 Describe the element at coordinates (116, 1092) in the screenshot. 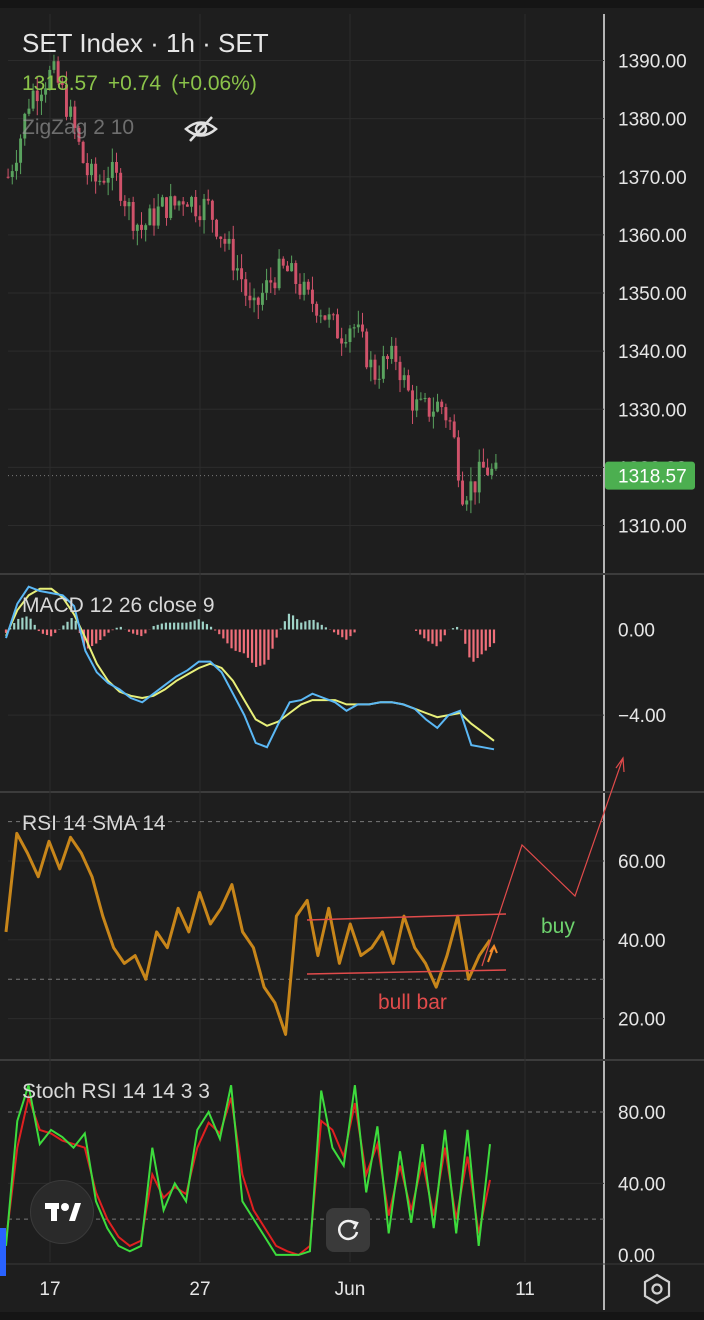

I see `stoch-rsi-label: Stoch RSI 14 14 3 3` at that location.